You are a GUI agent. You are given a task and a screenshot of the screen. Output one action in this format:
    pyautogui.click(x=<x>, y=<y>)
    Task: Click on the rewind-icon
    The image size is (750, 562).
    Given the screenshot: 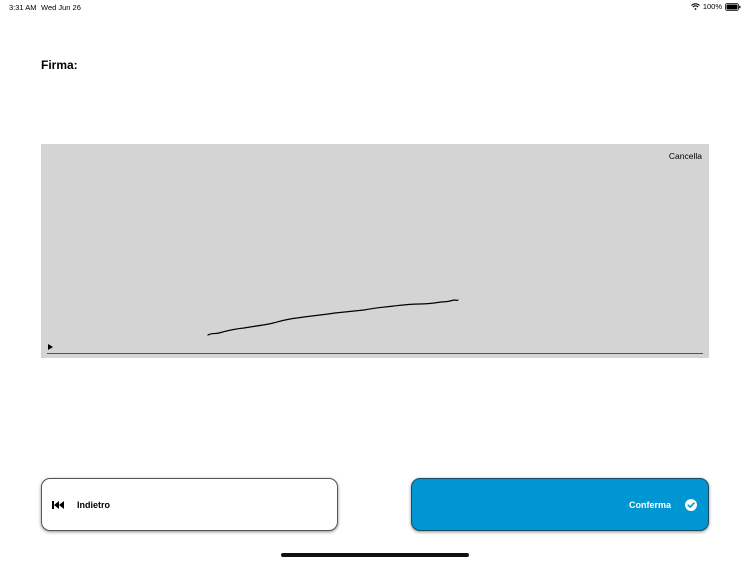 What is the action you would take?
    pyautogui.click(x=58, y=505)
    